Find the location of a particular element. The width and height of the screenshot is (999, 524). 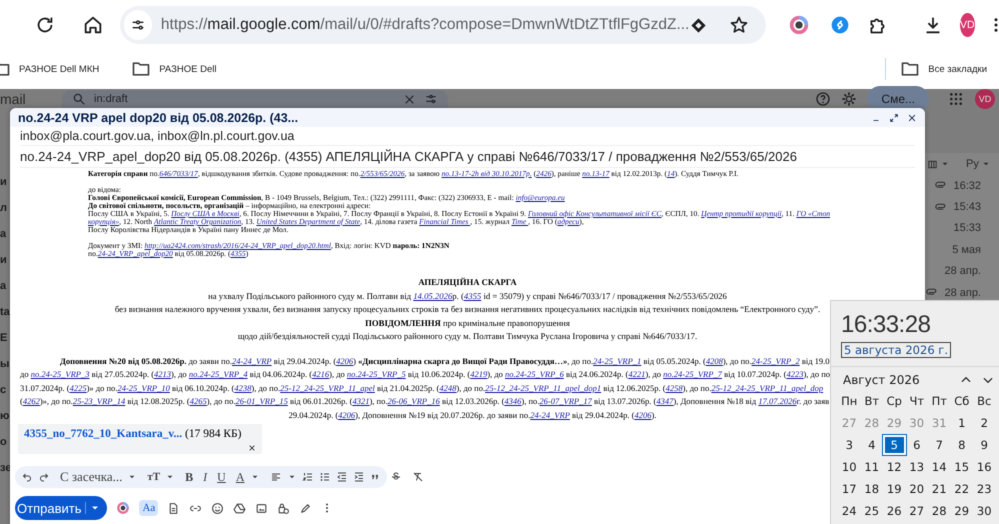

calendar-day: 25 is located at coordinates (871, 511).